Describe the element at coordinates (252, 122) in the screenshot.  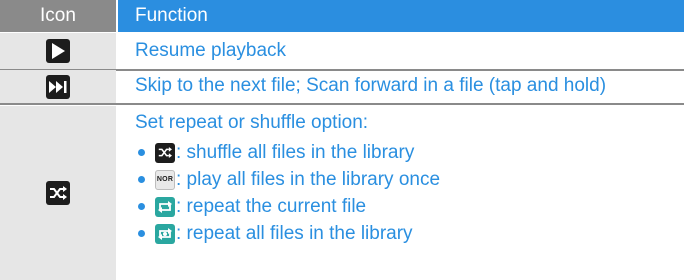
I see `function-text: Set repeat or shuffle option:` at that location.